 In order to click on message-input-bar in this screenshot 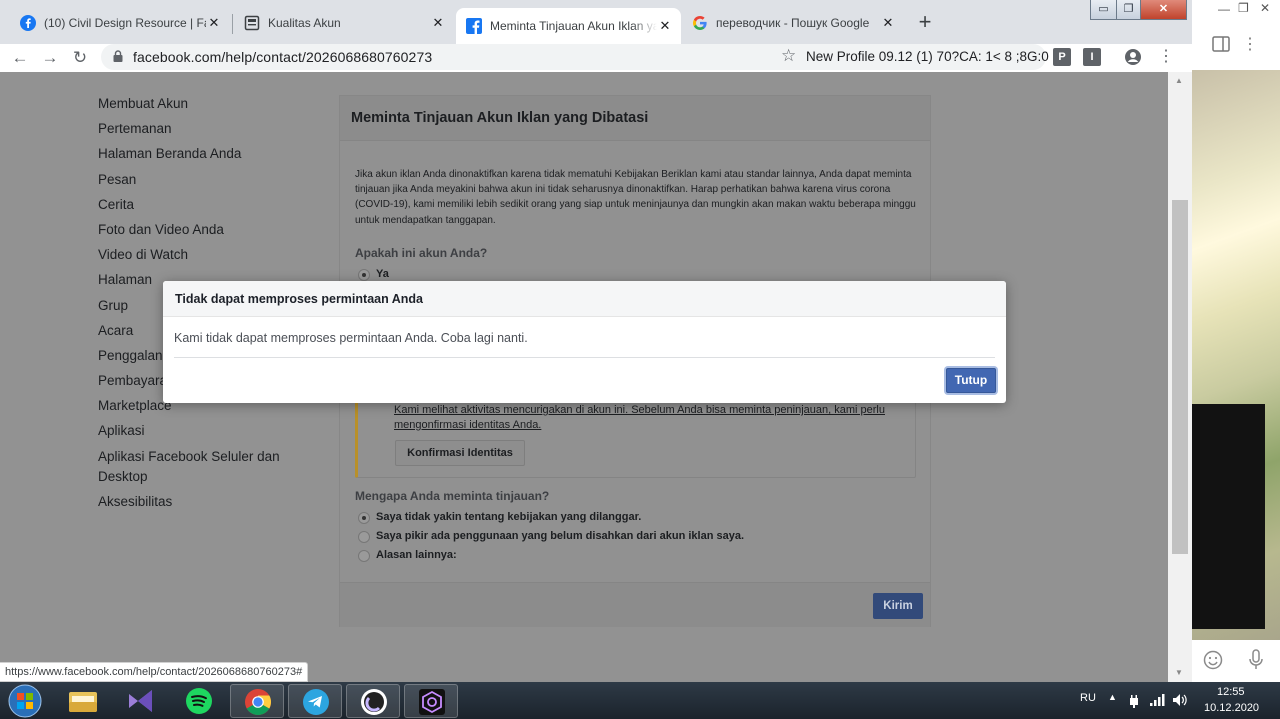, I will do `click(1236, 661)`.